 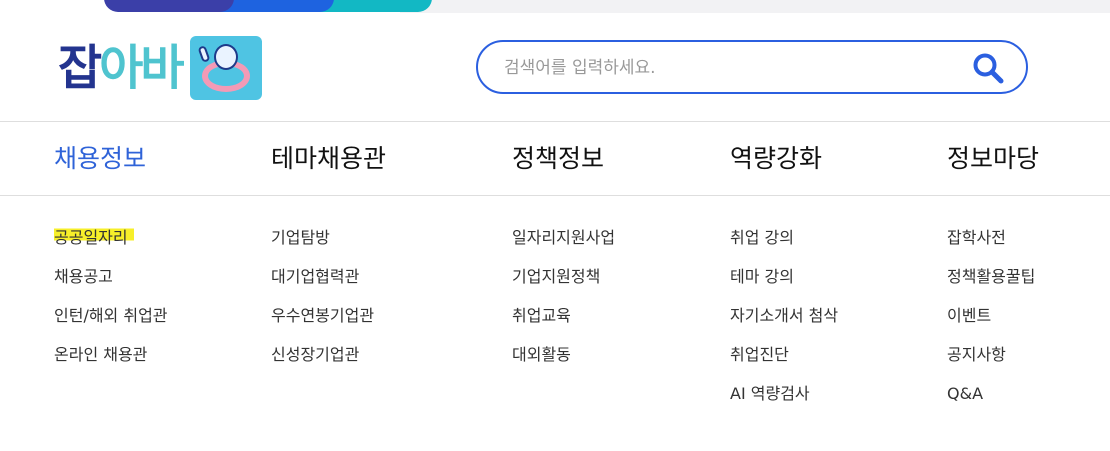 I want to click on nav-tab-capability: 역량강화, so click(x=776, y=159).